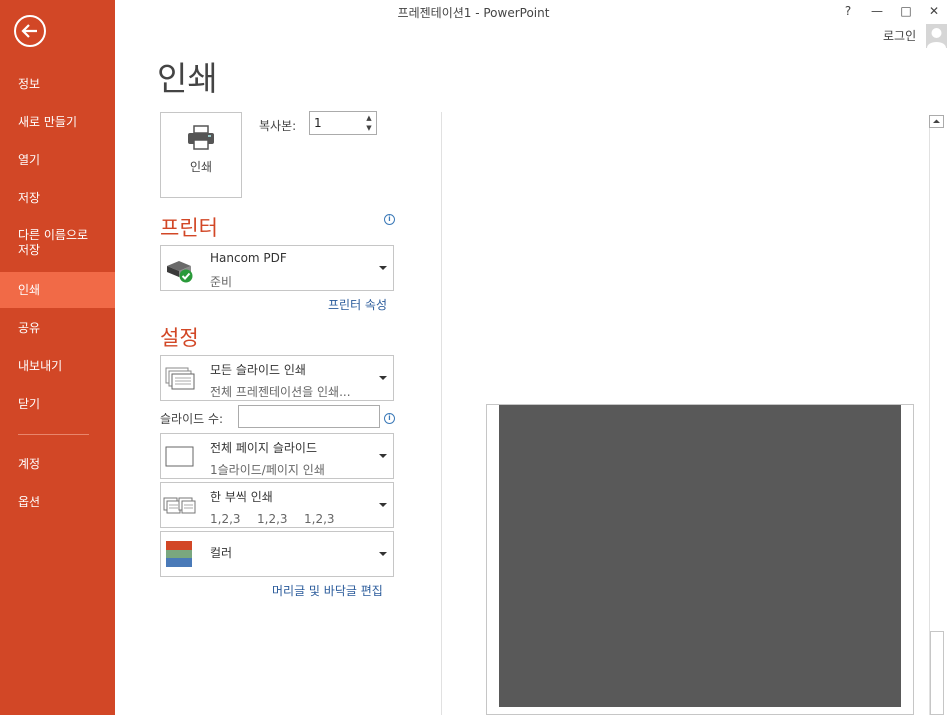 The height and width of the screenshot is (715, 947). What do you see at coordinates (319, 519) in the screenshot?
I see `collate-sub-3: 1,2,3` at bounding box center [319, 519].